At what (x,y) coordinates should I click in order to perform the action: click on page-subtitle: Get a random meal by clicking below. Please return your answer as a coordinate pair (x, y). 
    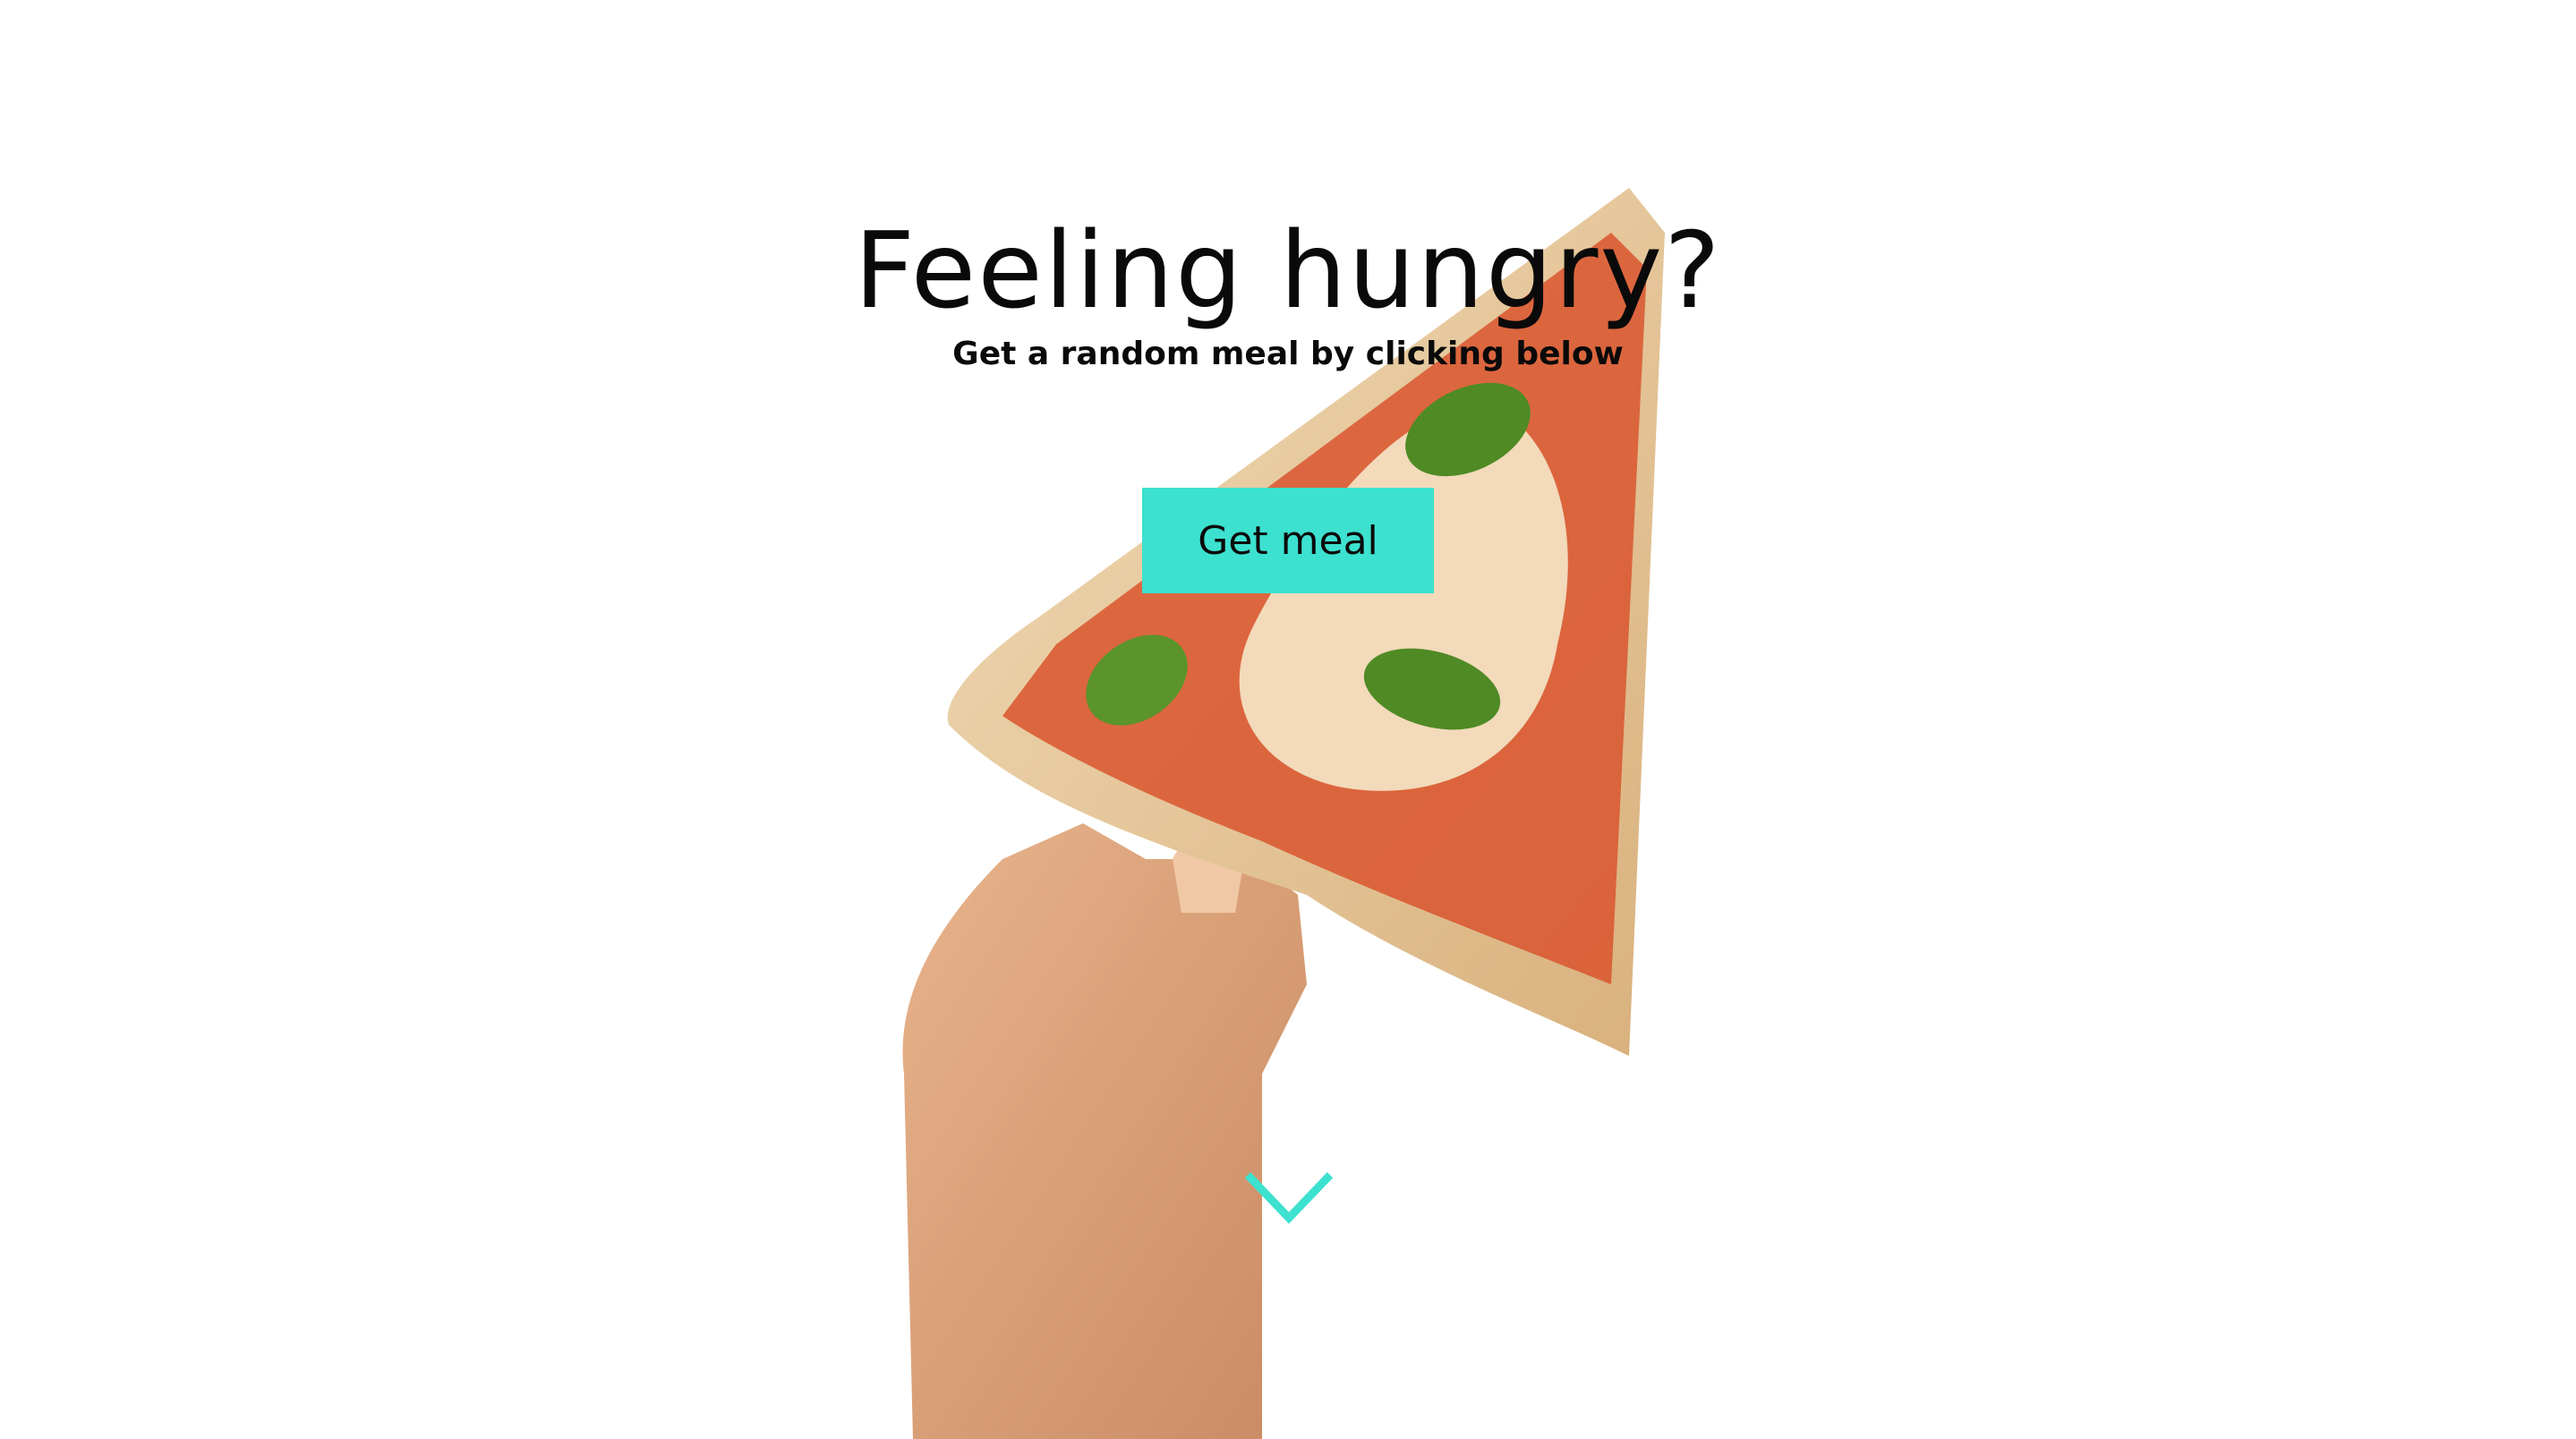
    Looking at the image, I should click on (1288, 354).